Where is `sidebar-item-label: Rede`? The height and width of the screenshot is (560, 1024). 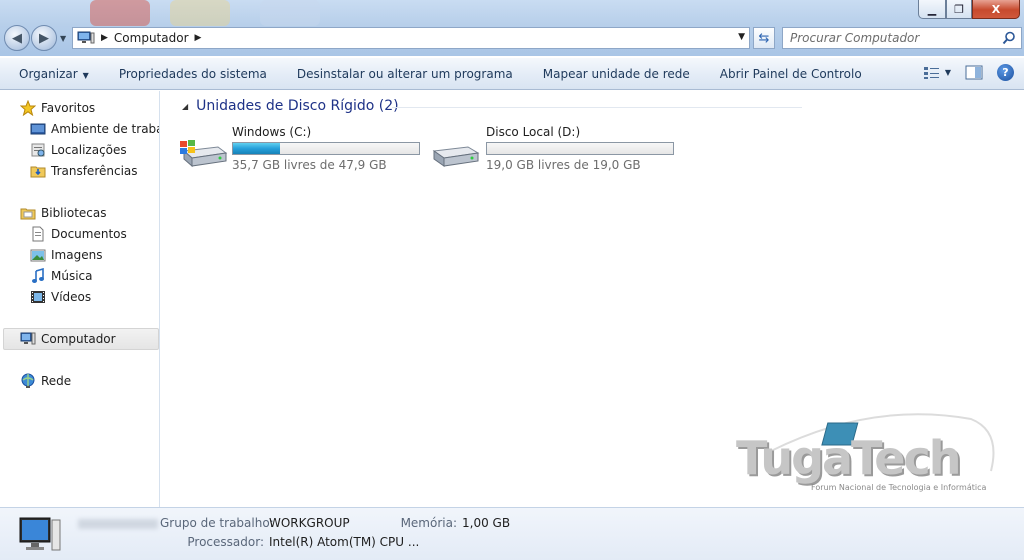 sidebar-item-label: Rede is located at coordinates (56, 381).